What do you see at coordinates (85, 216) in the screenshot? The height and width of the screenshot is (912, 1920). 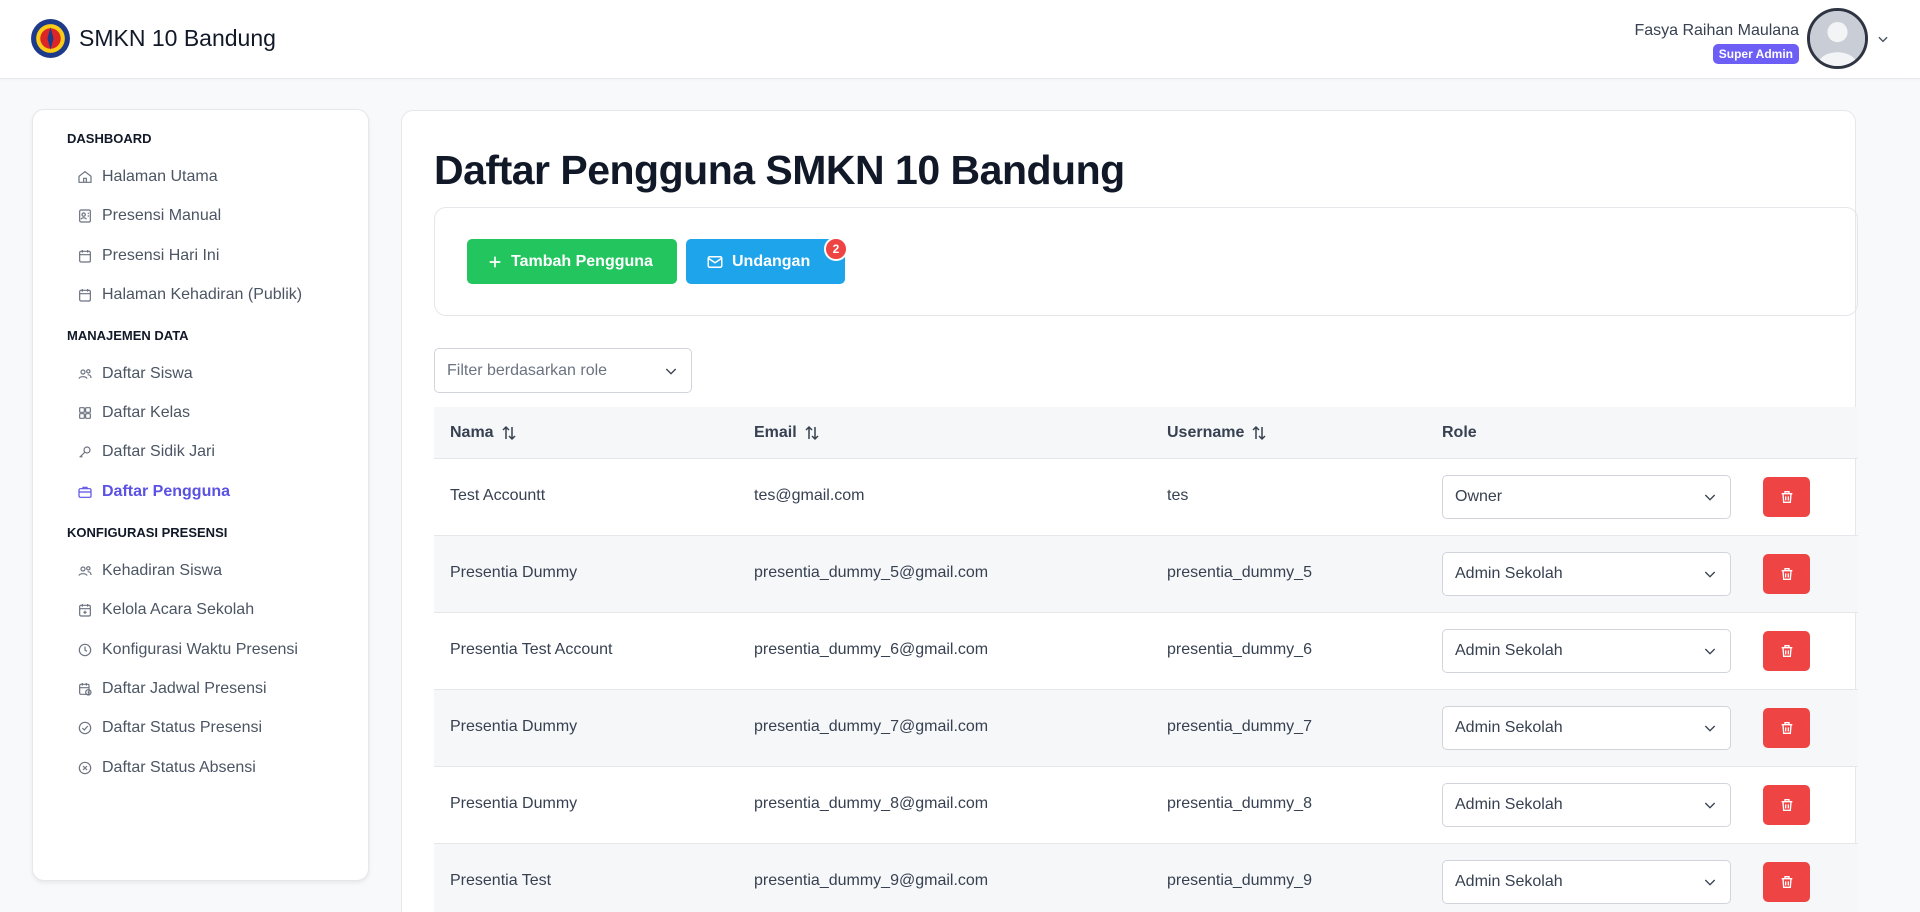 I see `contact-icon` at bounding box center [85, 216].